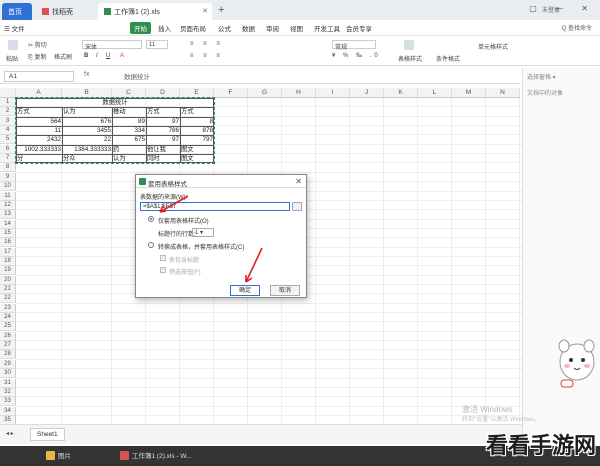 The height and width of the screenshot is (466, 600). I want to click on row-header: 23, so click(8, 308).